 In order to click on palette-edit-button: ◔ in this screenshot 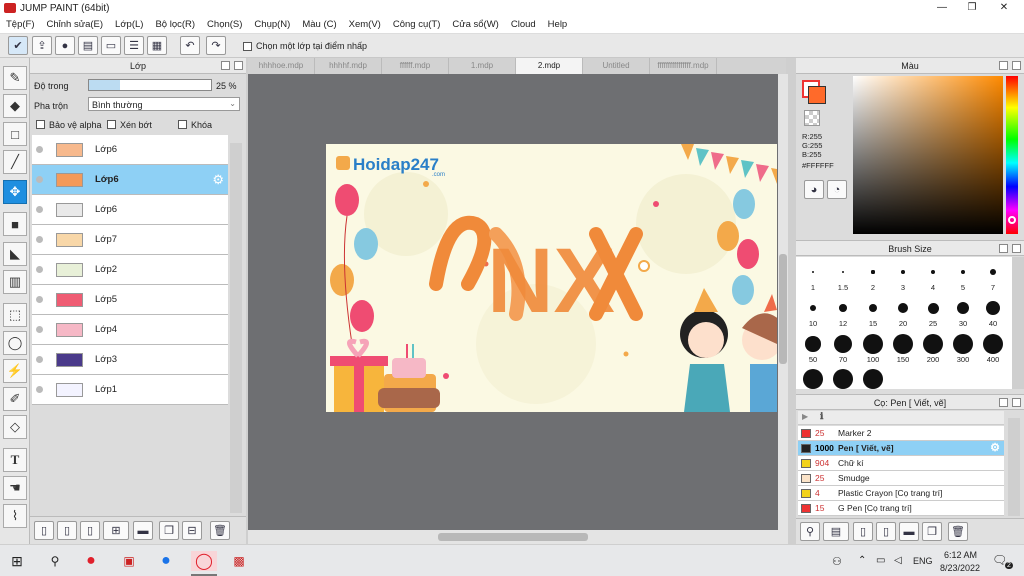, I will do `click(837, 189)`.